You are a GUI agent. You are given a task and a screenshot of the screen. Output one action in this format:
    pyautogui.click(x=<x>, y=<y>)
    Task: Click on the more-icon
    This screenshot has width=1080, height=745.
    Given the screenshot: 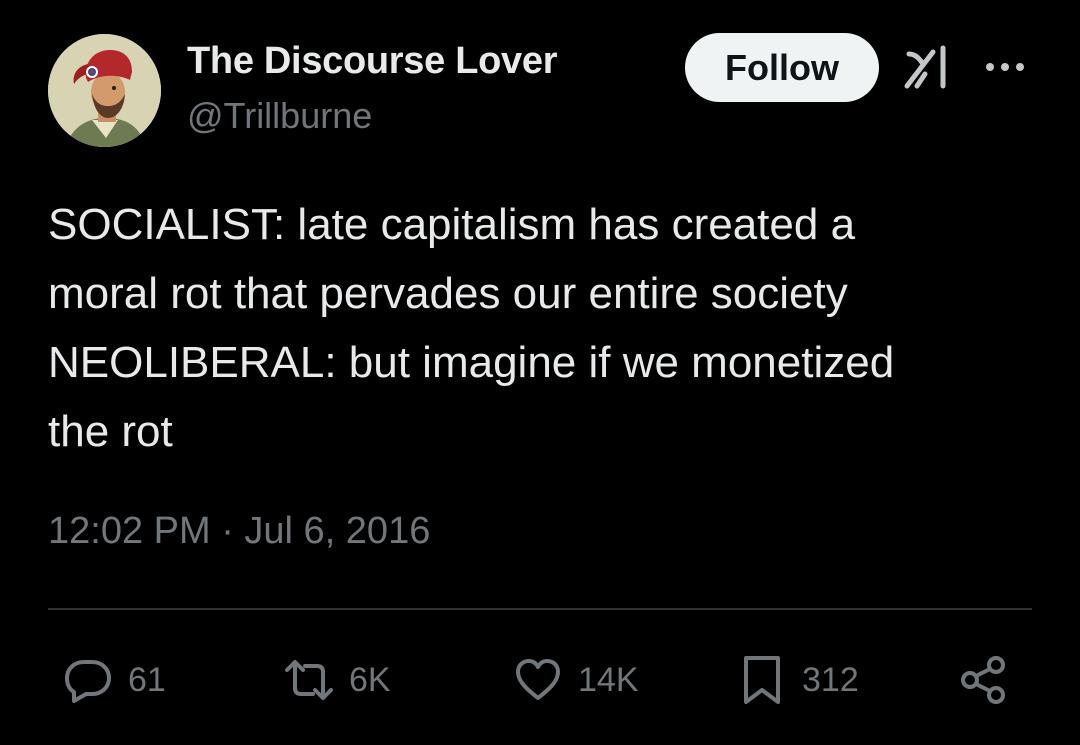 What is the action you would take?
    pyautogui.click(x=1005, y=67)
    